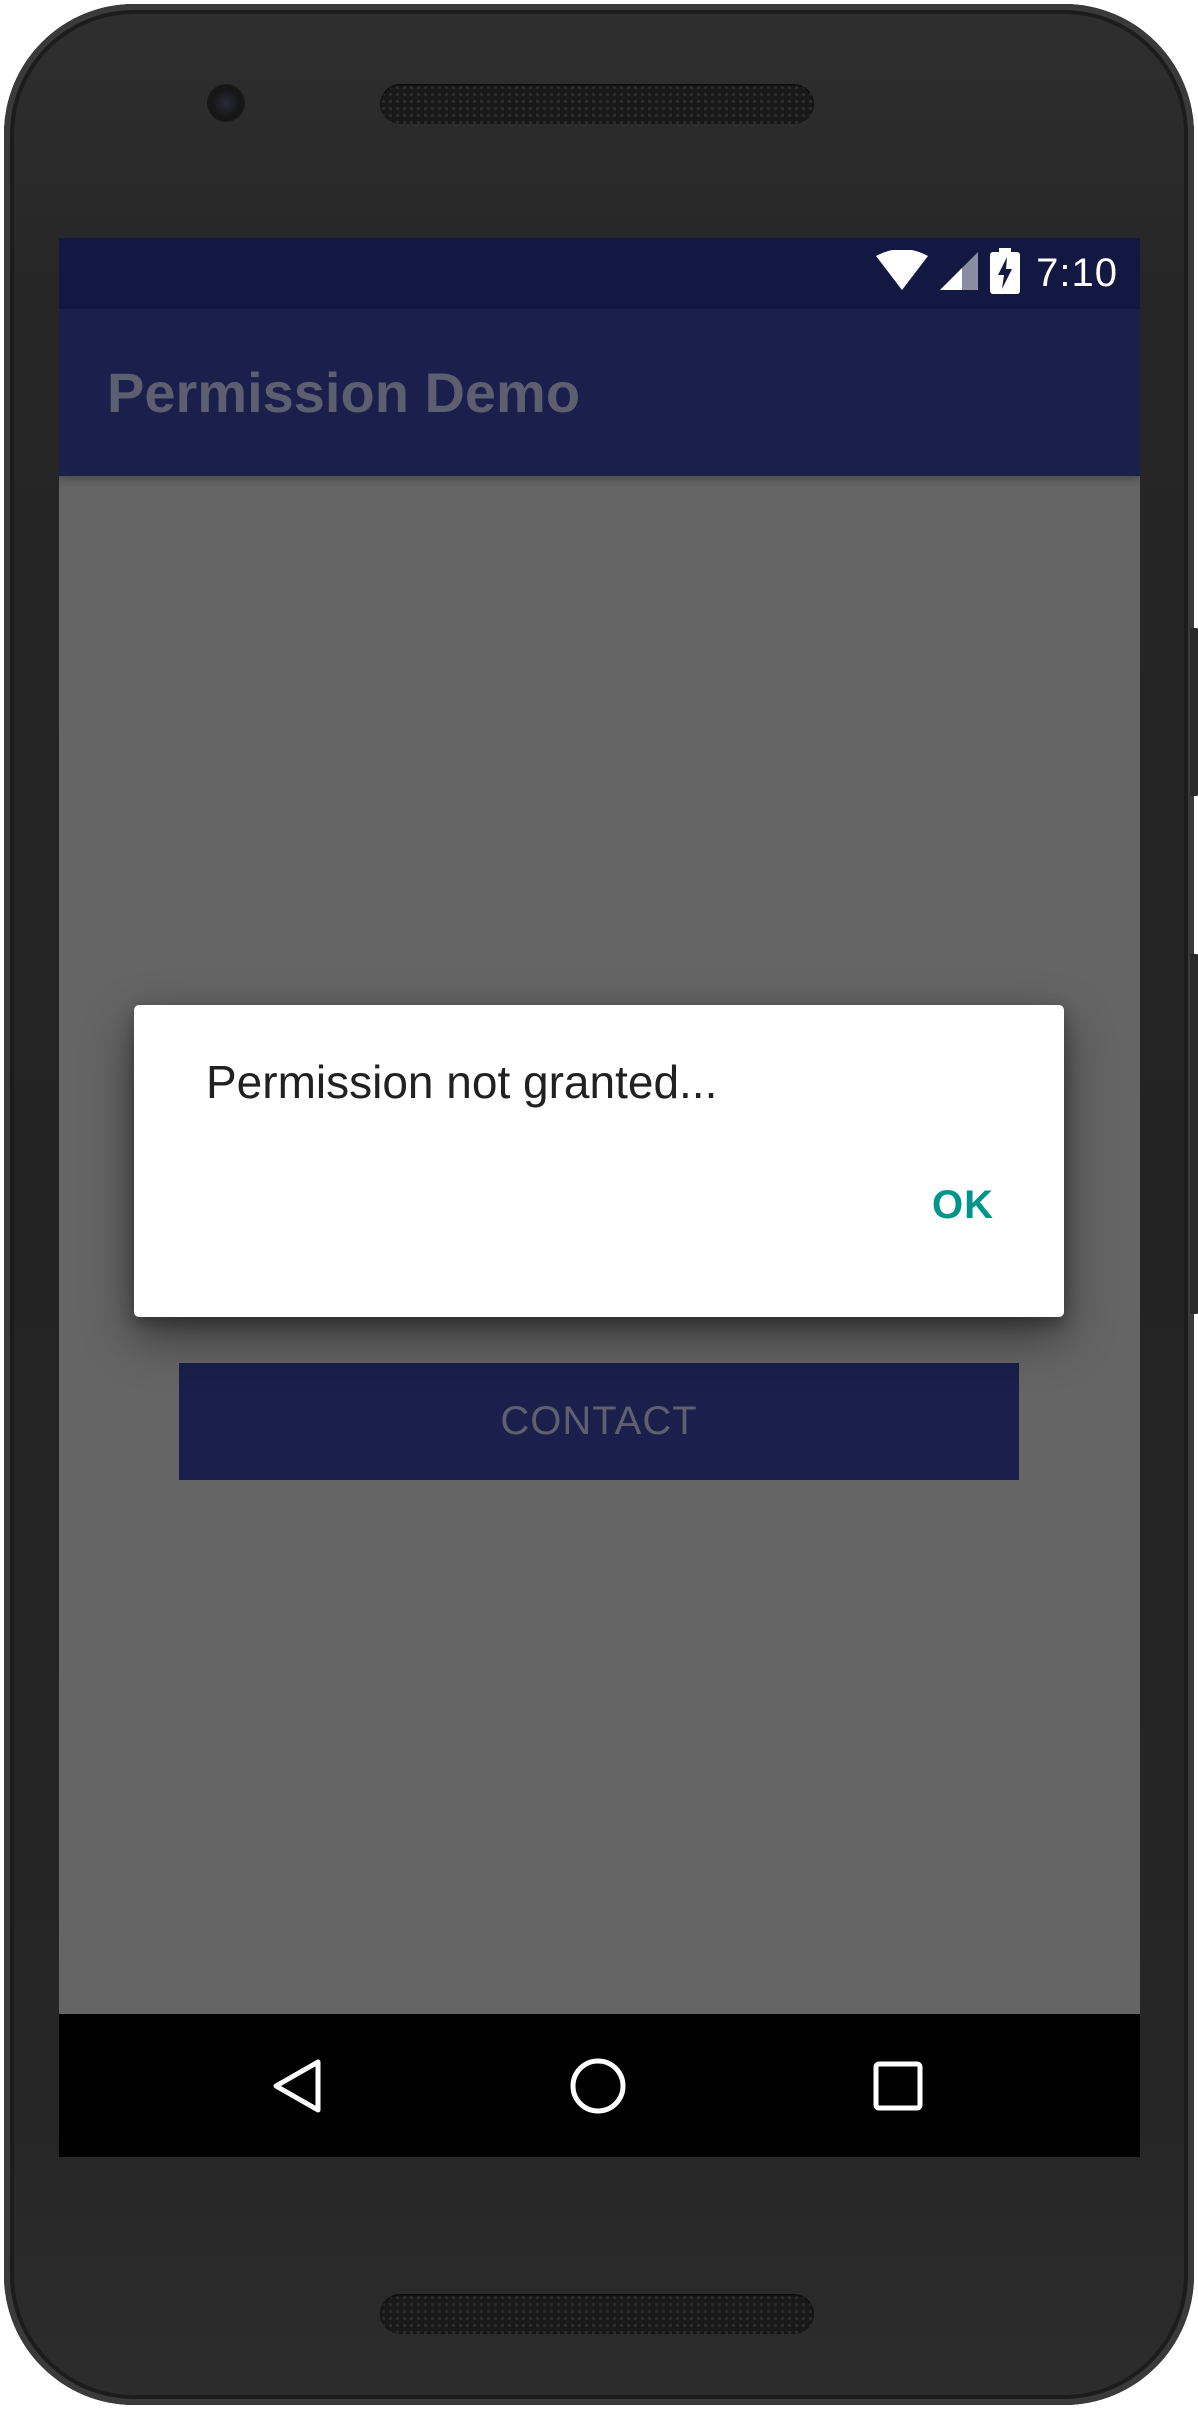 This screenshot has width=1198, height=2409. Describe the element at coordinates (902, 273) in the screenshot. I see `wifi-icon` at that location.